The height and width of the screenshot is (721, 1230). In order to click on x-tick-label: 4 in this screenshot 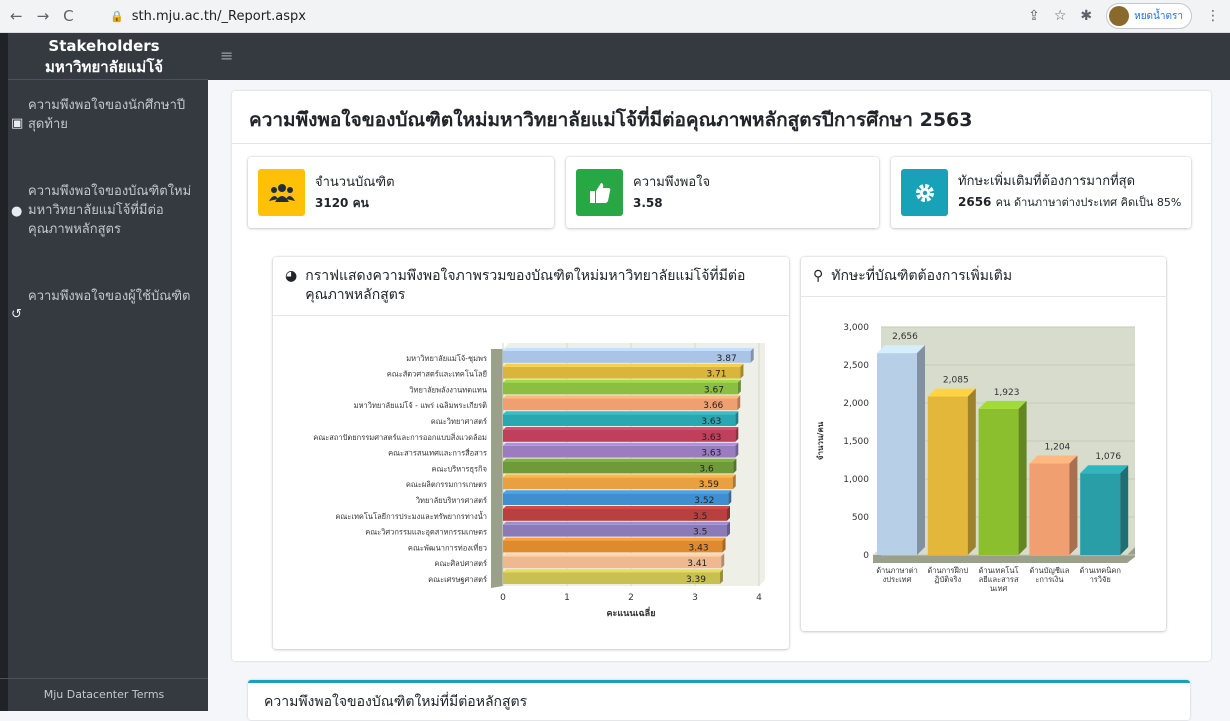, I will do `click(759, 598)`.